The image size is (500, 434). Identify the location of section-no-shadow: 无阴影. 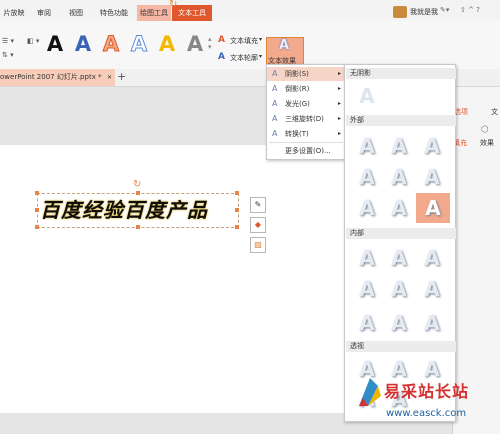
(401, 73).